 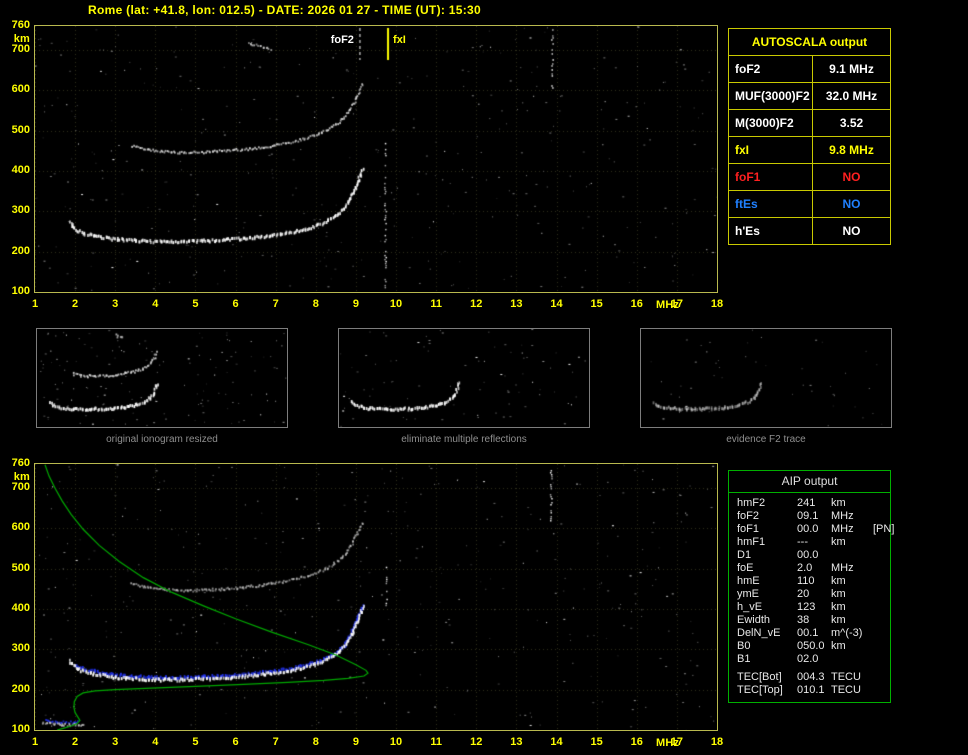 What do you see at coordinates (809, 42) in the screenshot?
I see `autoscala-table-title: AUTOSCALA output` at bounding box center [809, 42].